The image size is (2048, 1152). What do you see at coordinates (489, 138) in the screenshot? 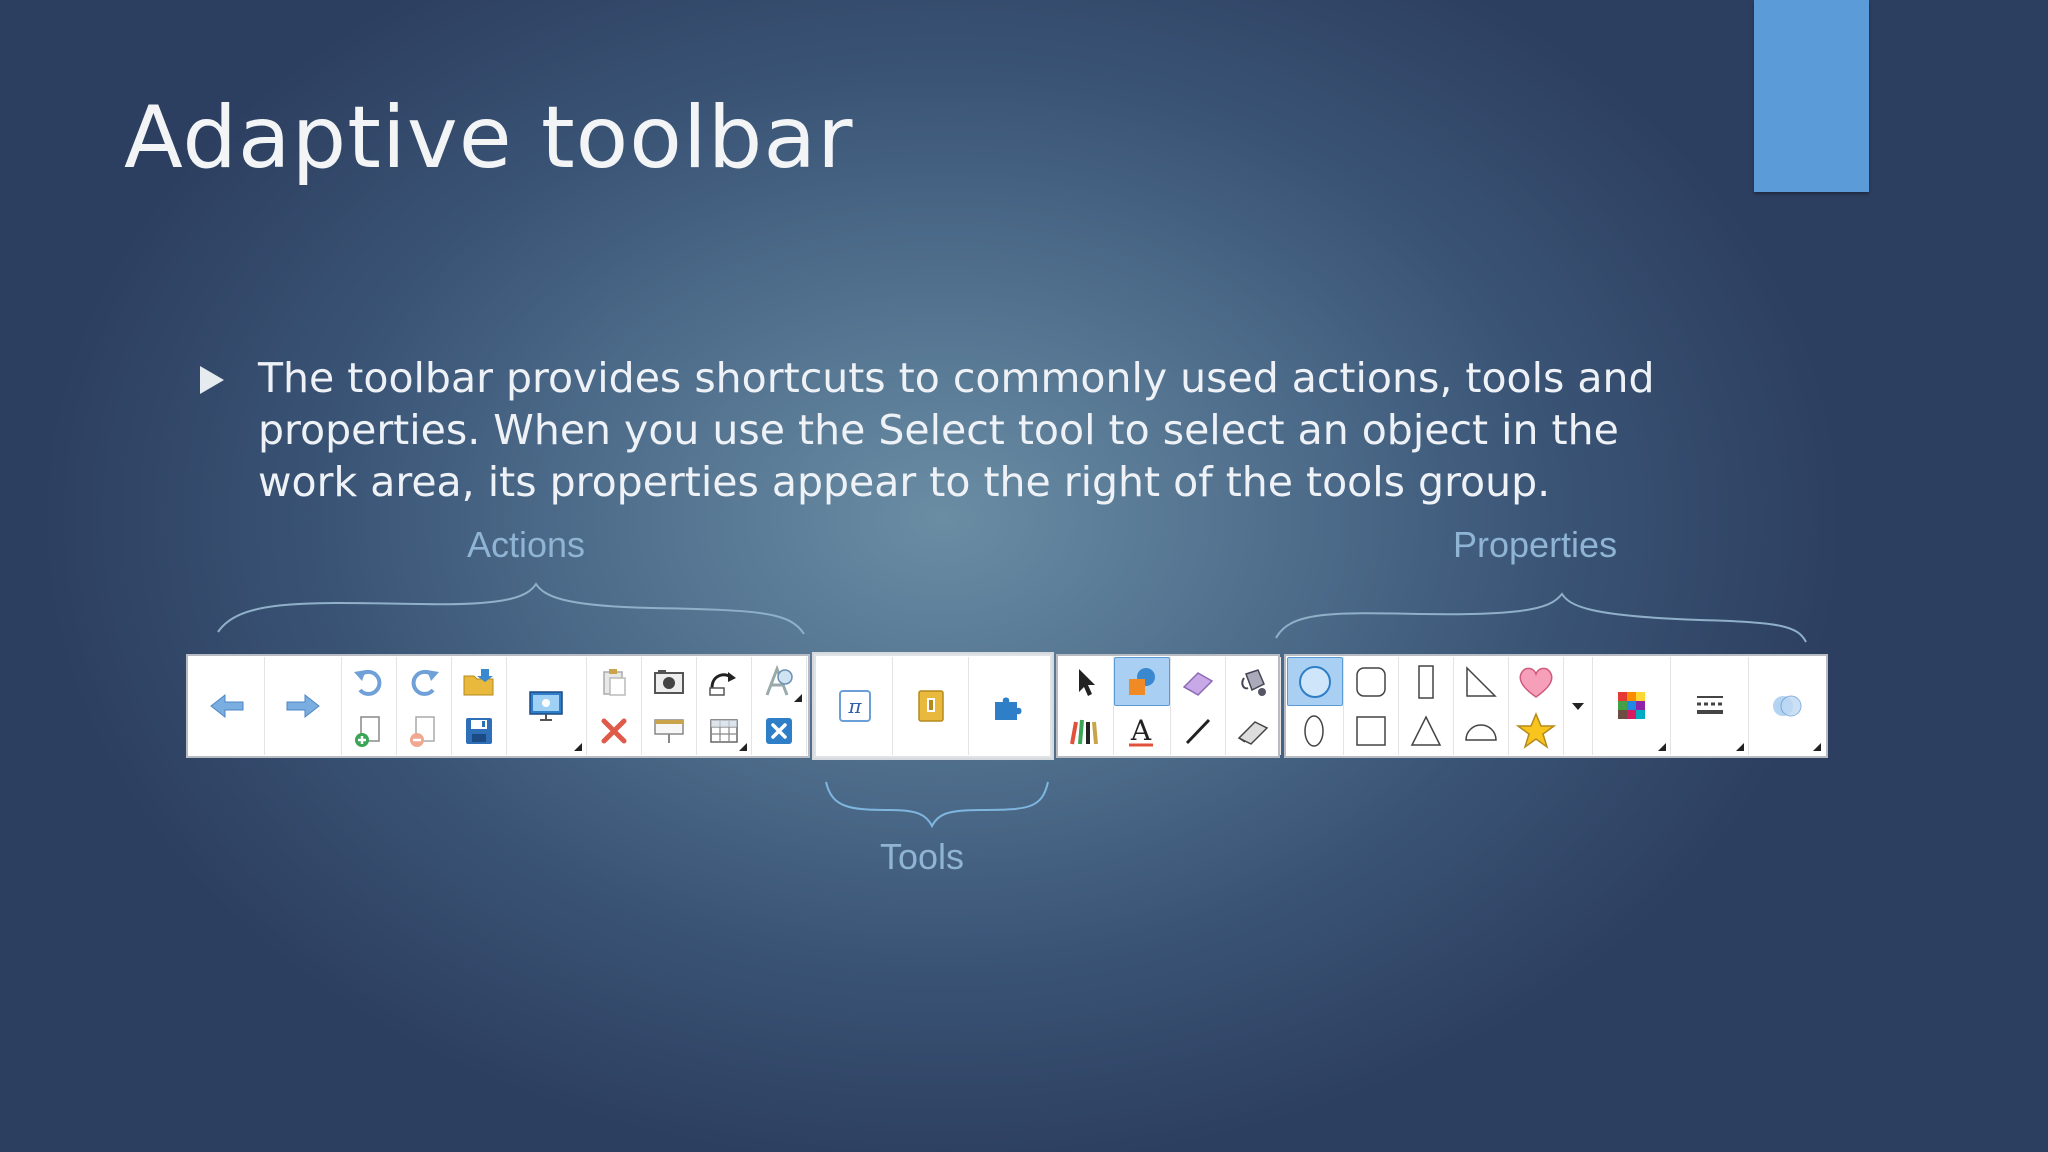
I see `slide-title: Adaptive toolbar` at bounding box center [489, 138].